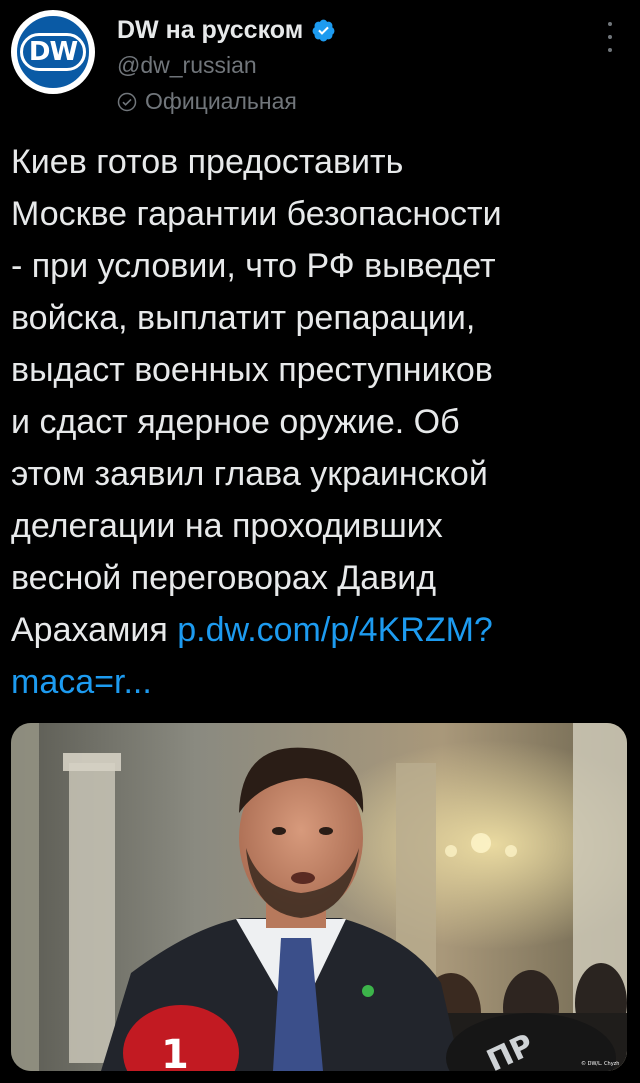 The image size is (640, 1083). I want to click on official-label: Официальная, so click(221, 101).